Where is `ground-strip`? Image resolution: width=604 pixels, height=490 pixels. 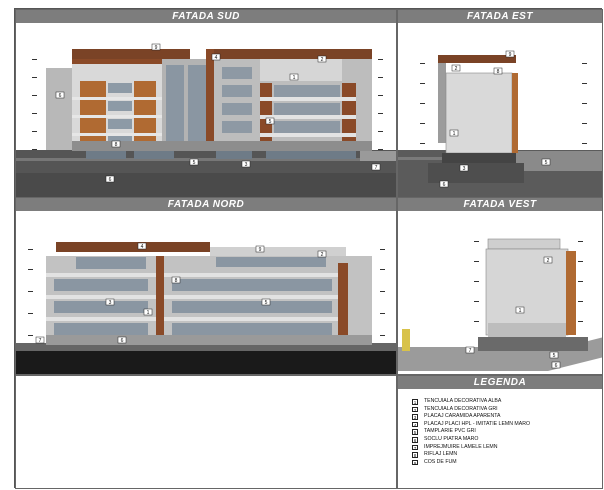
ground-strip is located at coordinates (206, 362).